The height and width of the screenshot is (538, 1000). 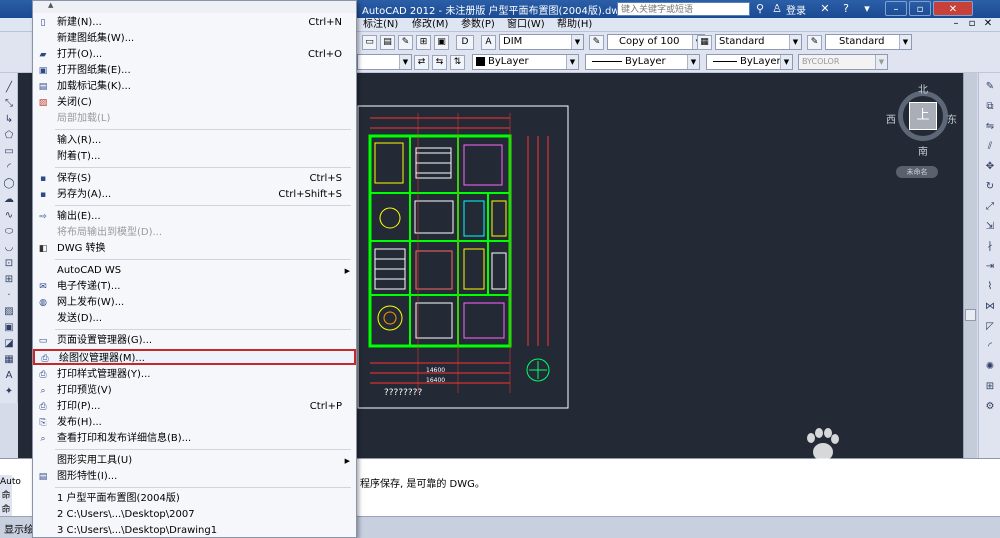 I want to click on compass-west: 西, so click(x=891, y=118).